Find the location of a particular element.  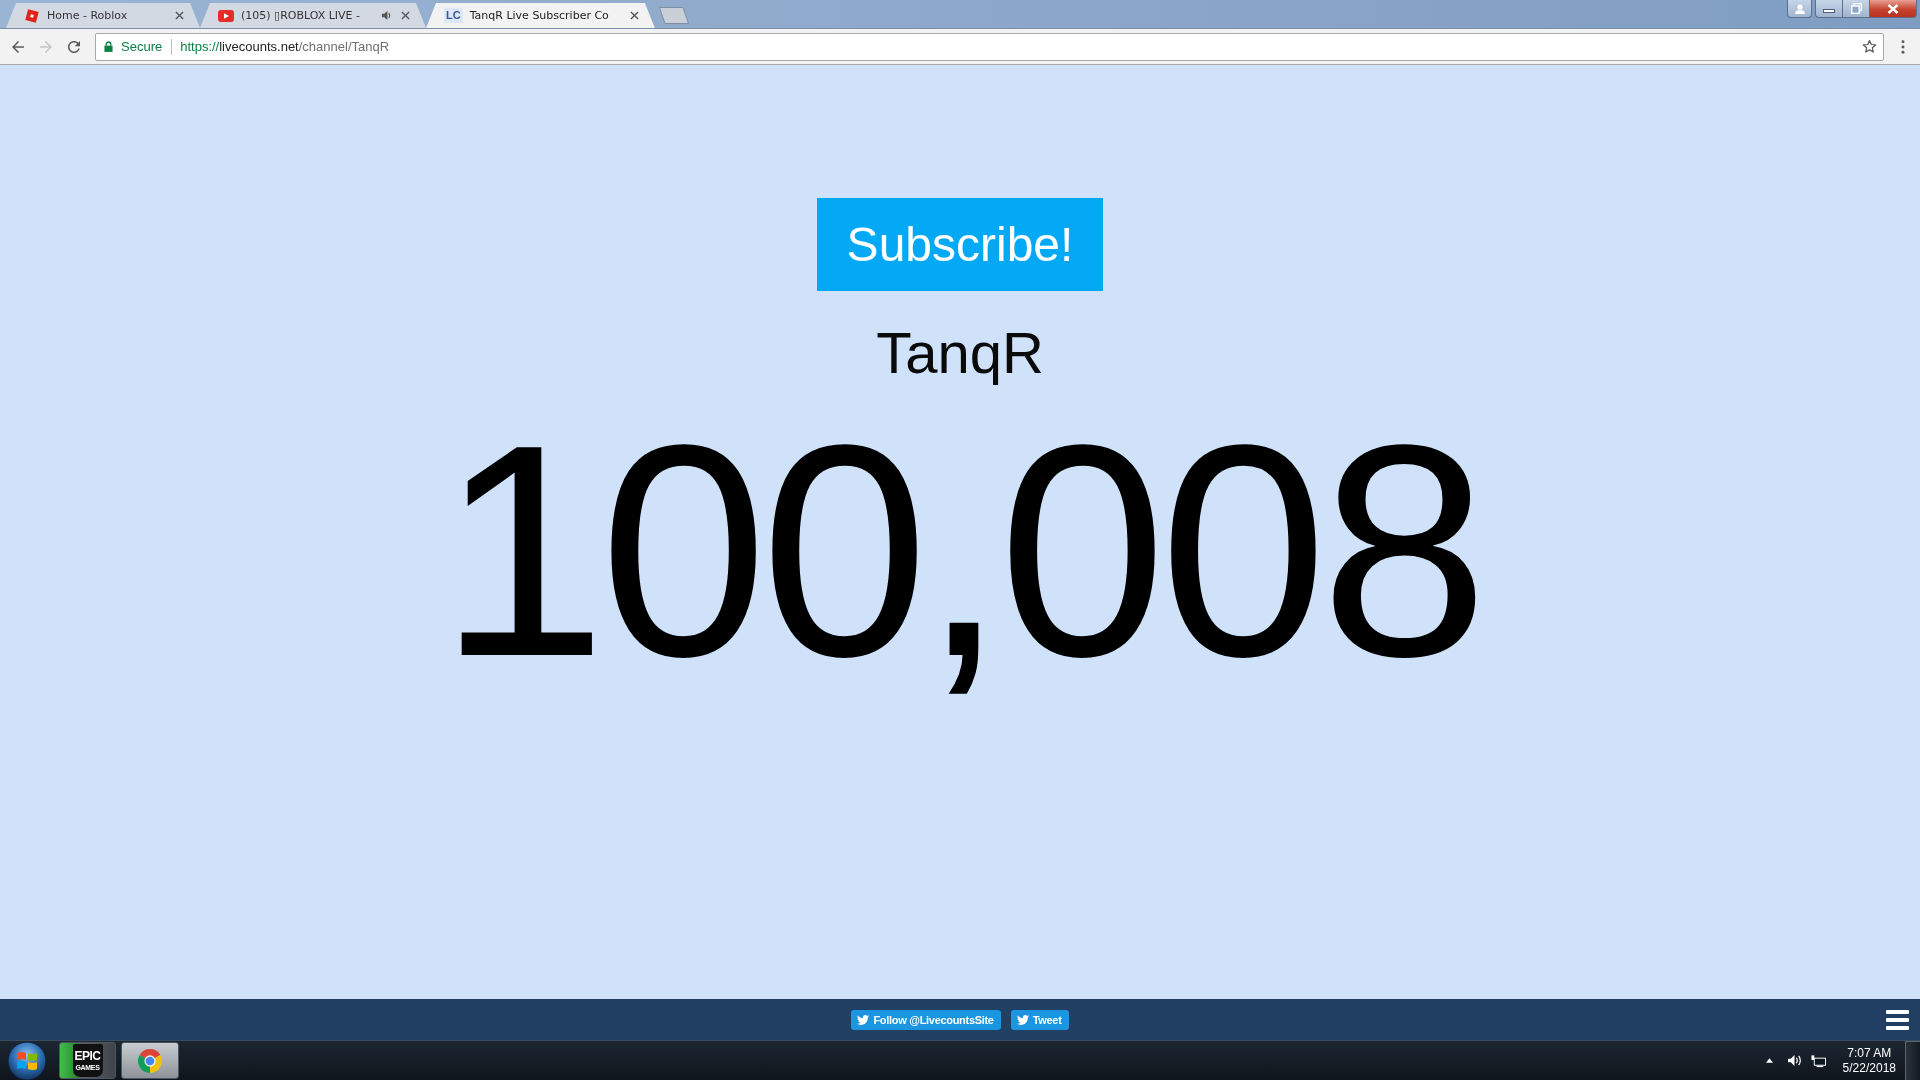

restore-button is located at coordinates (1856, 9).